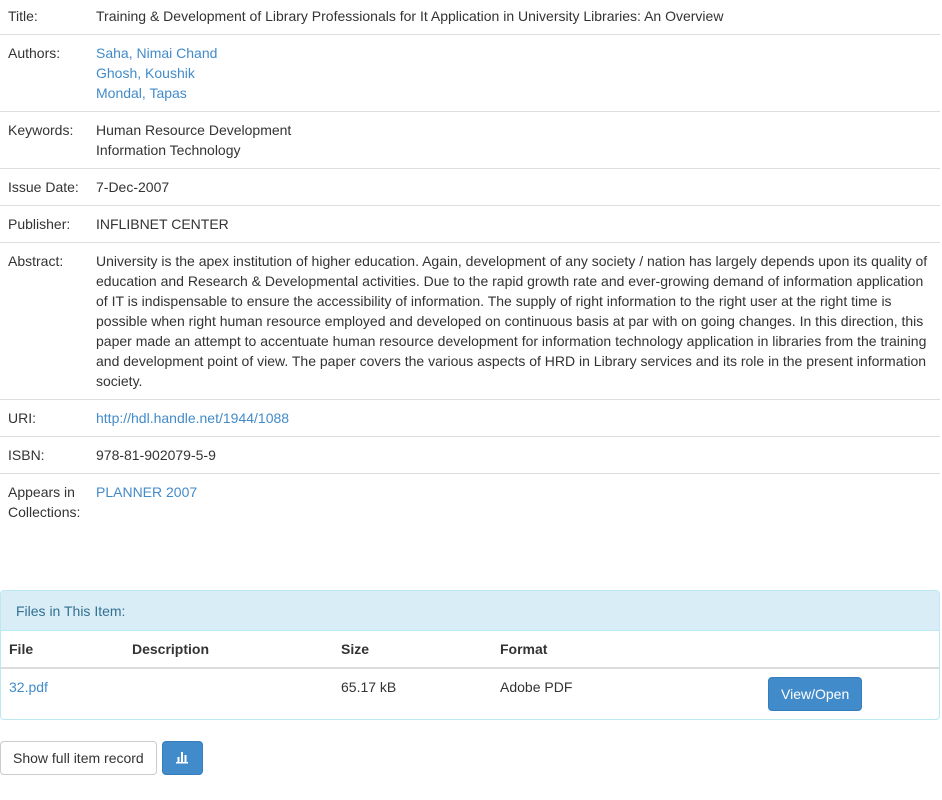 This screenshot has width=942, height=800. I want to click on collections-label: Appears in Collections:, so click(44, 501).